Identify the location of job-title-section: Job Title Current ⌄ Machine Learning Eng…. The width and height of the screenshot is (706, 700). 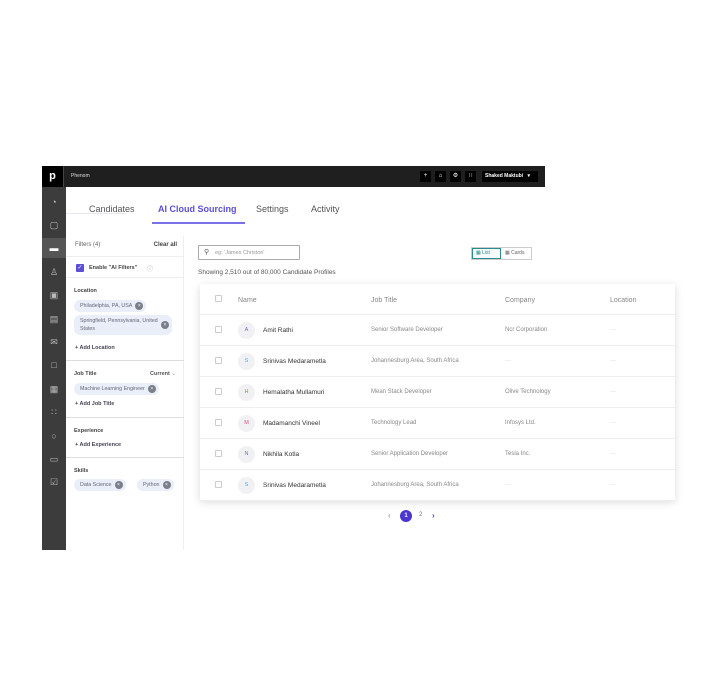
(125, 389).